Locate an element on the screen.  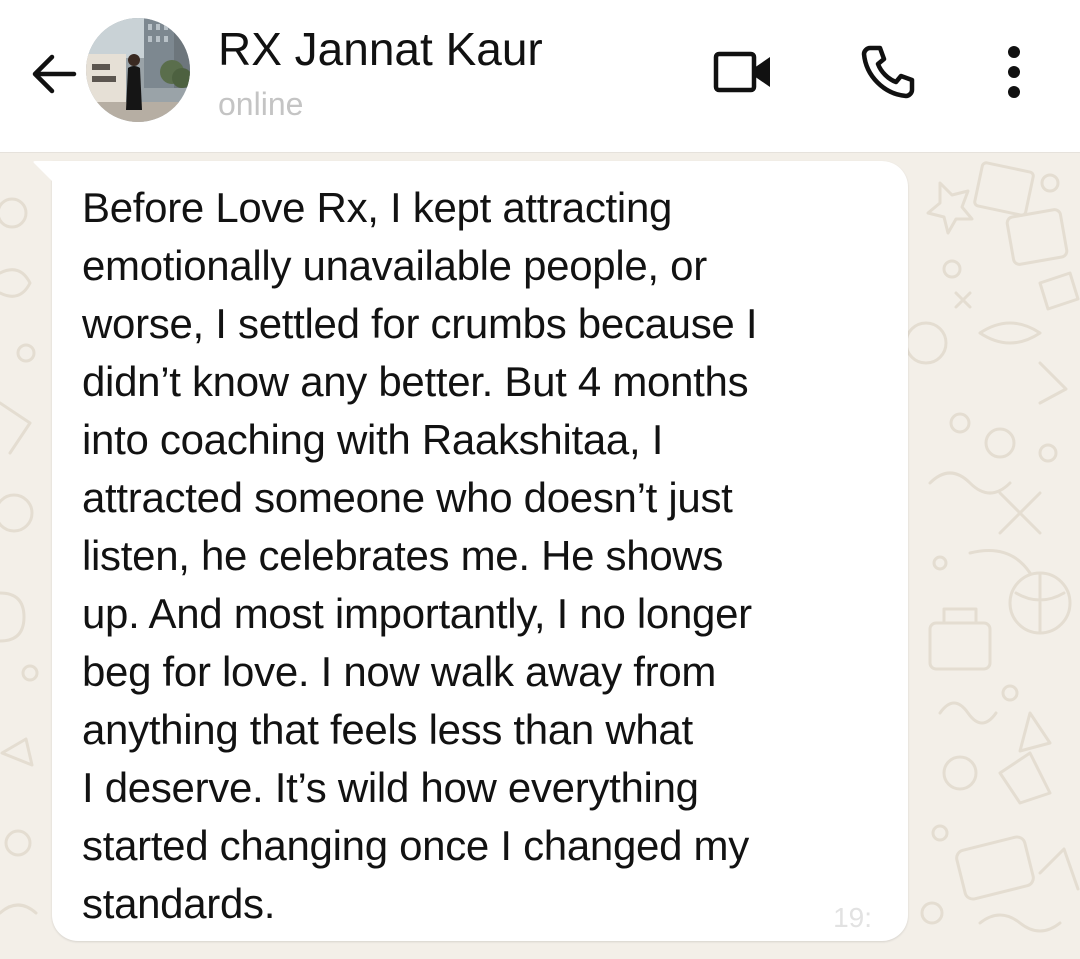
phone-icon is located at coordinates (888, 72).